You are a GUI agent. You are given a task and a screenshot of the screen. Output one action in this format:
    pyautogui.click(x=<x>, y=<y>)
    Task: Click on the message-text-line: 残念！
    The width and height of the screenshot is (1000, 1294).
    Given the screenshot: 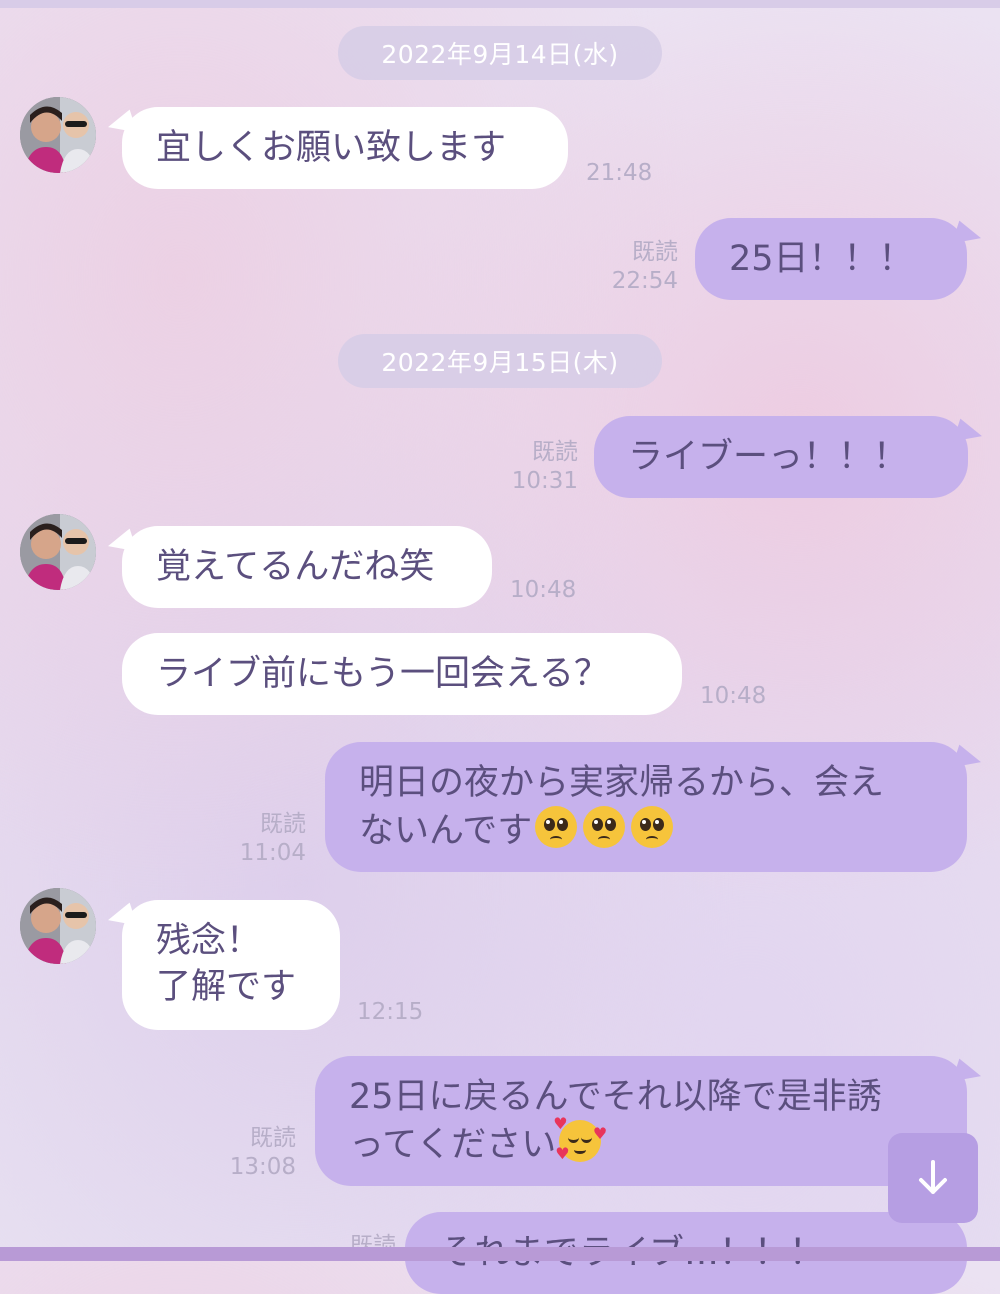 What is the action you would take?
    pyautogui.click(x=209, y=941)
    